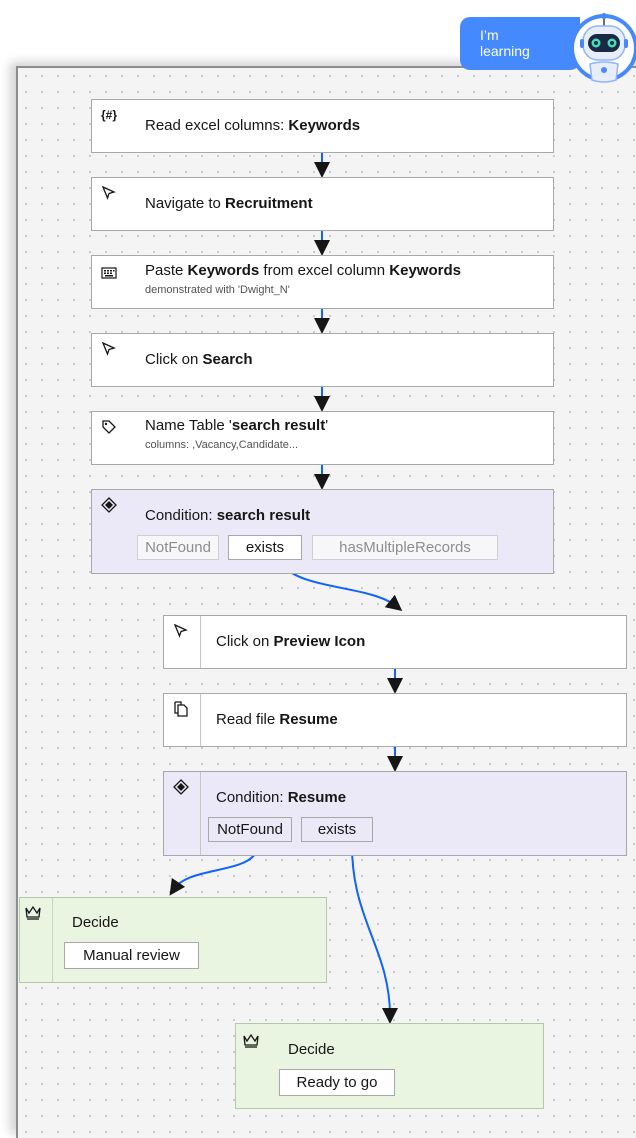 The height and width of the screenshot is (1138, 636). Describe the element at coordinates (281, 797) in the screenshot. I see `condition-title: Condition: Resume` at that location.